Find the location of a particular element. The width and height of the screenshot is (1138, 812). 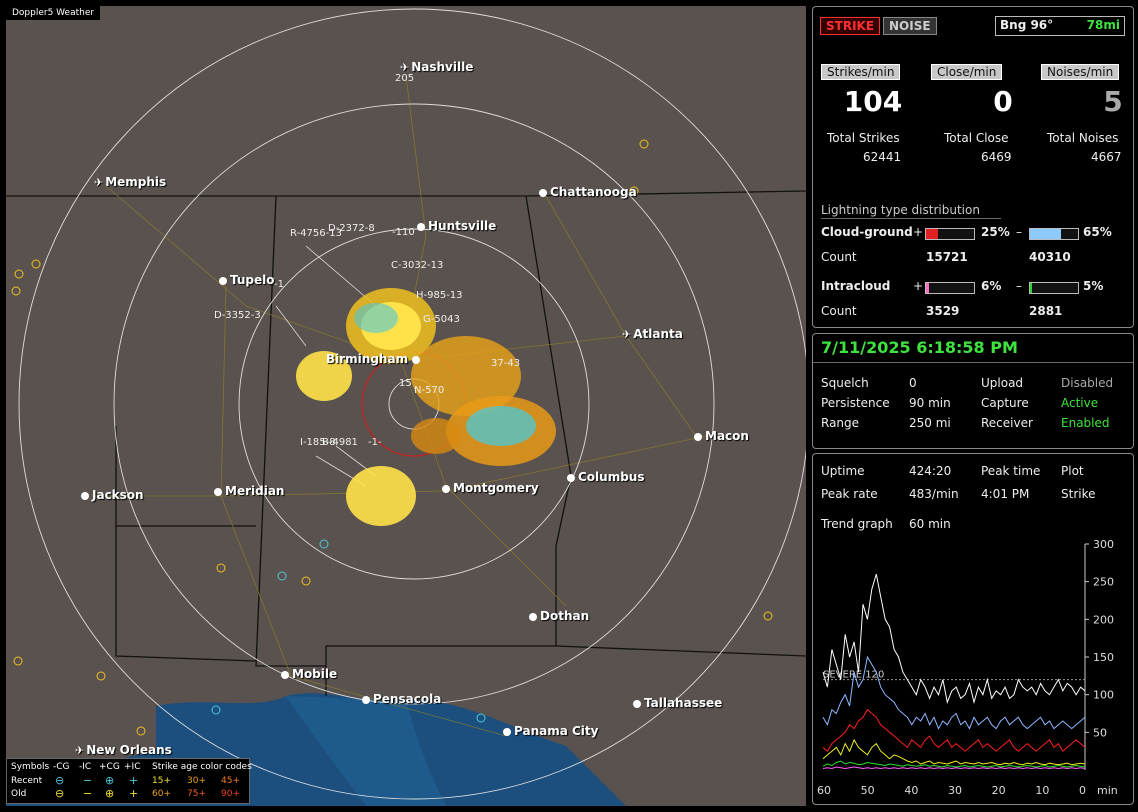

ic-plus-sign: + is located at coordinates (918, 286).